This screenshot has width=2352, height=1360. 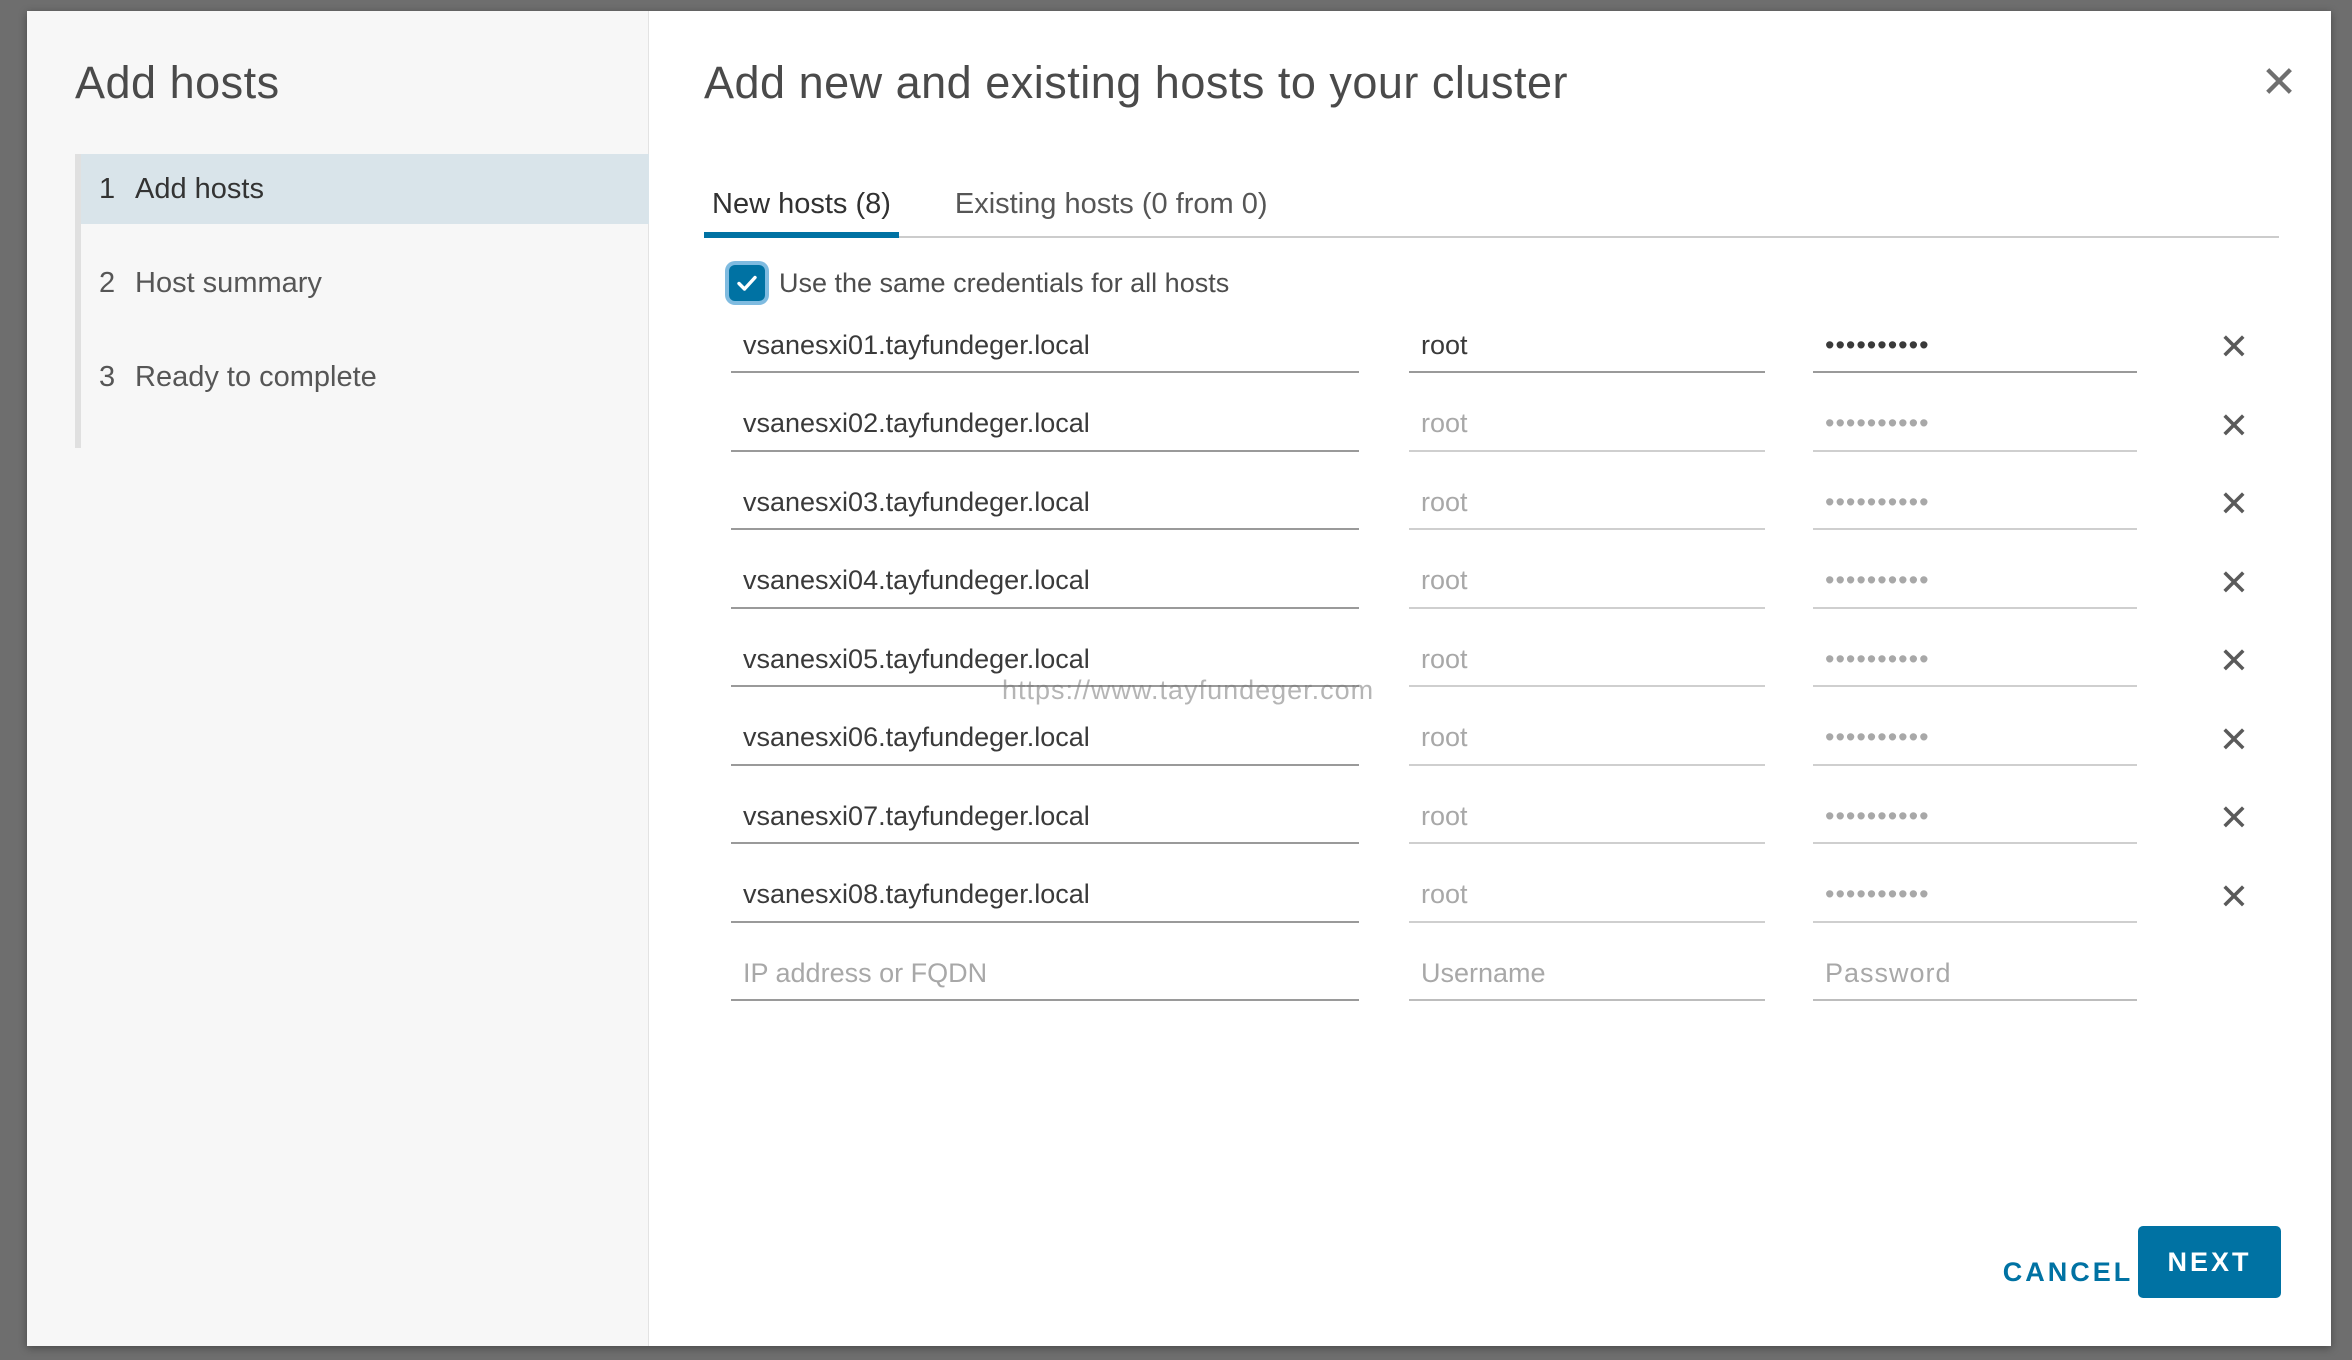 I want to click on step-number: 3, so click(x=107, y=376).